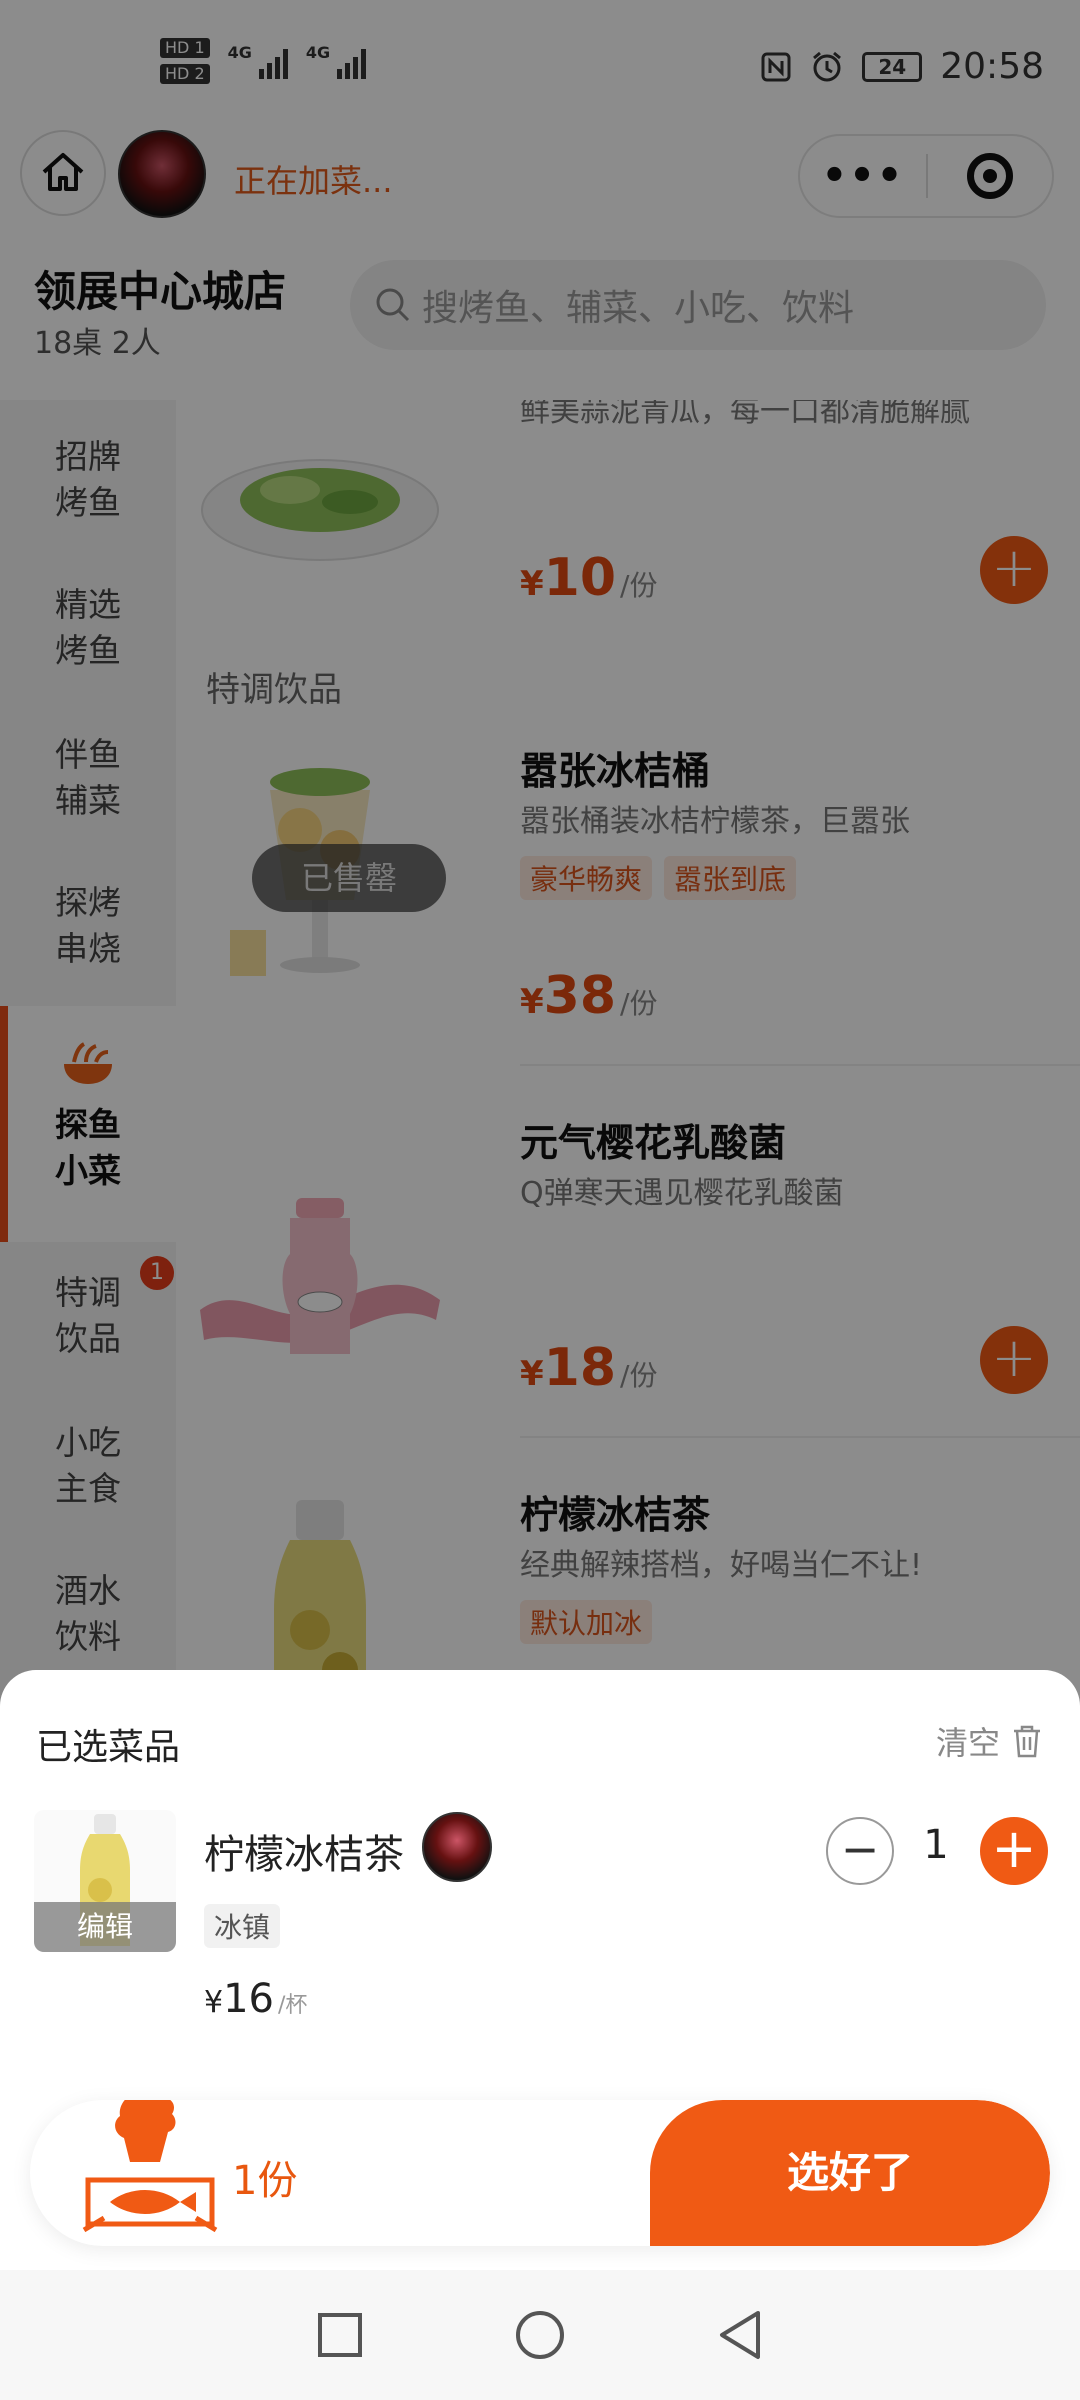 This screenshot has height=2400, width=1080. What do you see at coordinates (265, 2181) in the screenshot?
I see `cart-count: 1份` at bounding box center [265, 2181].